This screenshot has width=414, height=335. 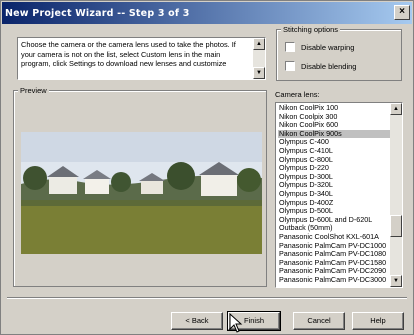 I want to click on divider, so click(x=207, y=298).